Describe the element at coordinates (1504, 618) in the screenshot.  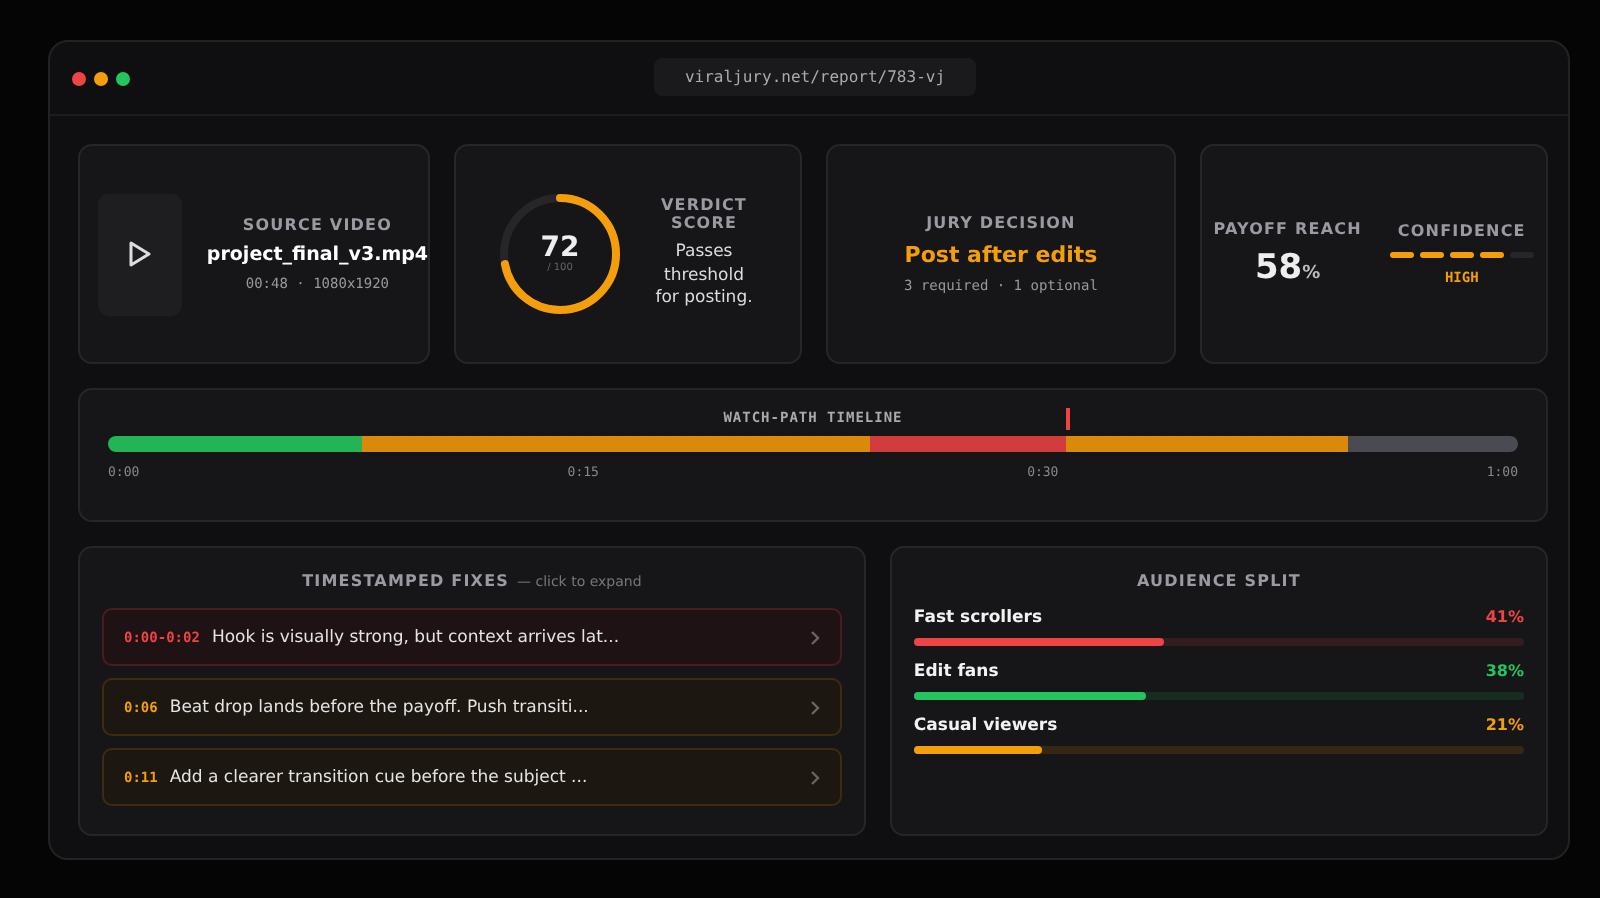
I see `audience-share: 41%` at that location.